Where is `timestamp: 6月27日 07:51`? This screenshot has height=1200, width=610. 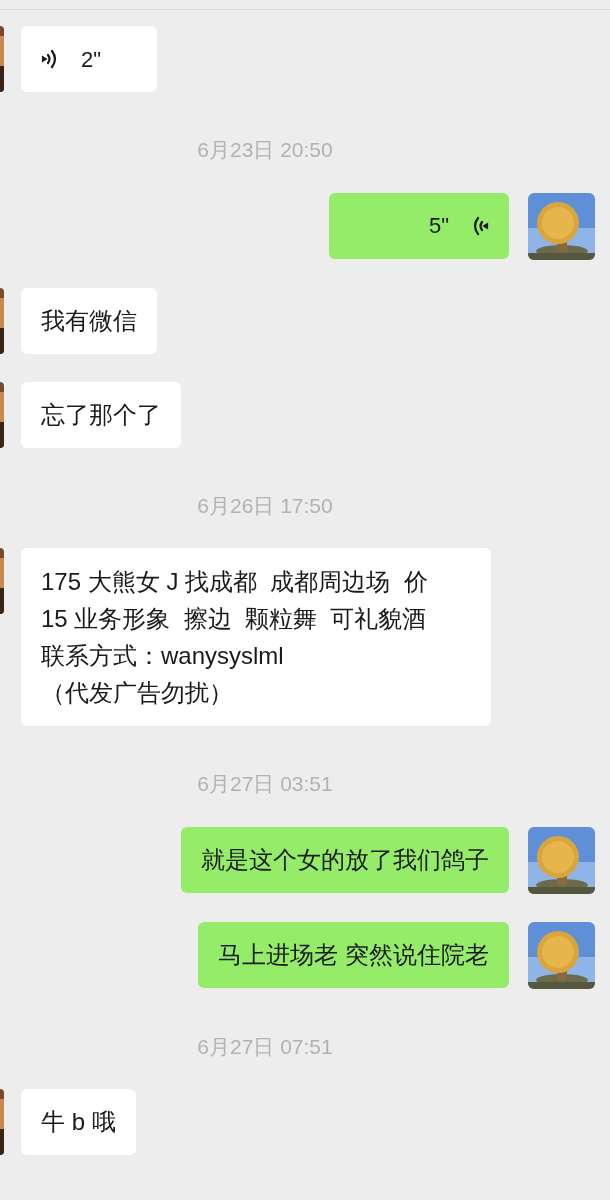 timestamp: 6月27日 07:51 is located at coordinates (265, 1046).